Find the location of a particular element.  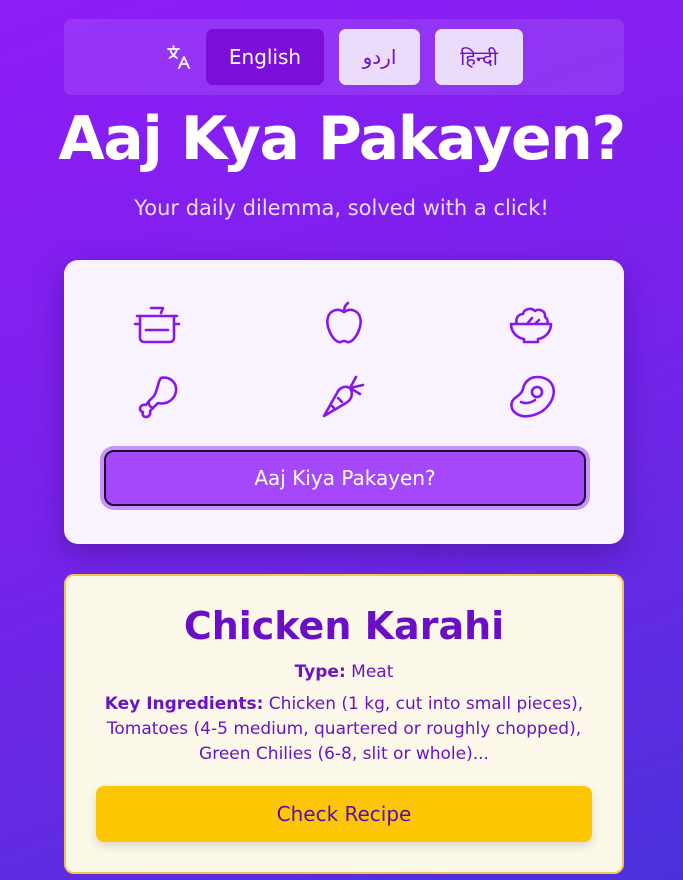

food-icon-grid is located at coordinates (344, 360).